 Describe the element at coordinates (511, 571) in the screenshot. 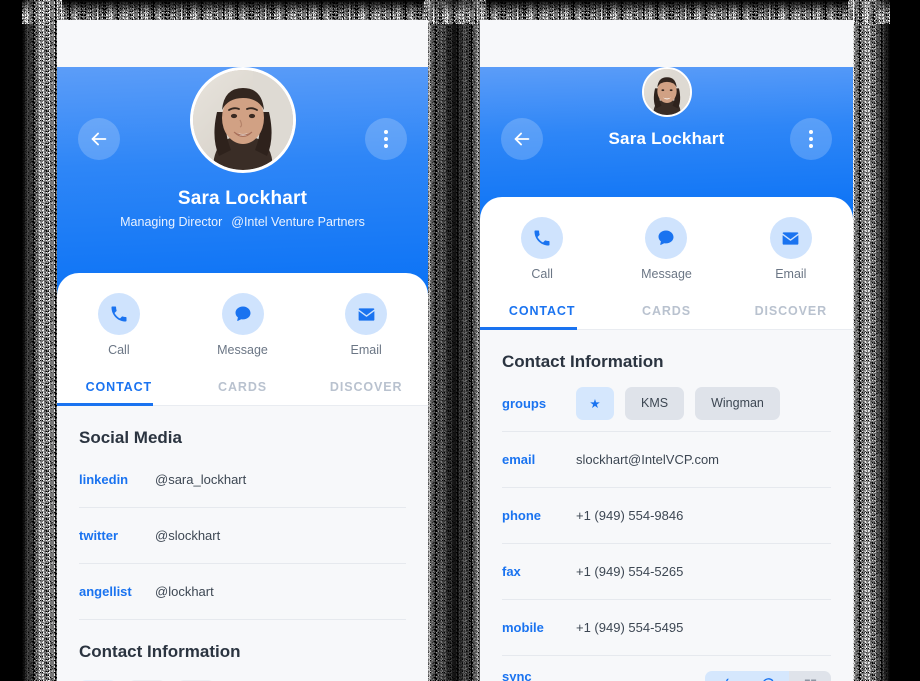

I see `row-key: fax` at that location.